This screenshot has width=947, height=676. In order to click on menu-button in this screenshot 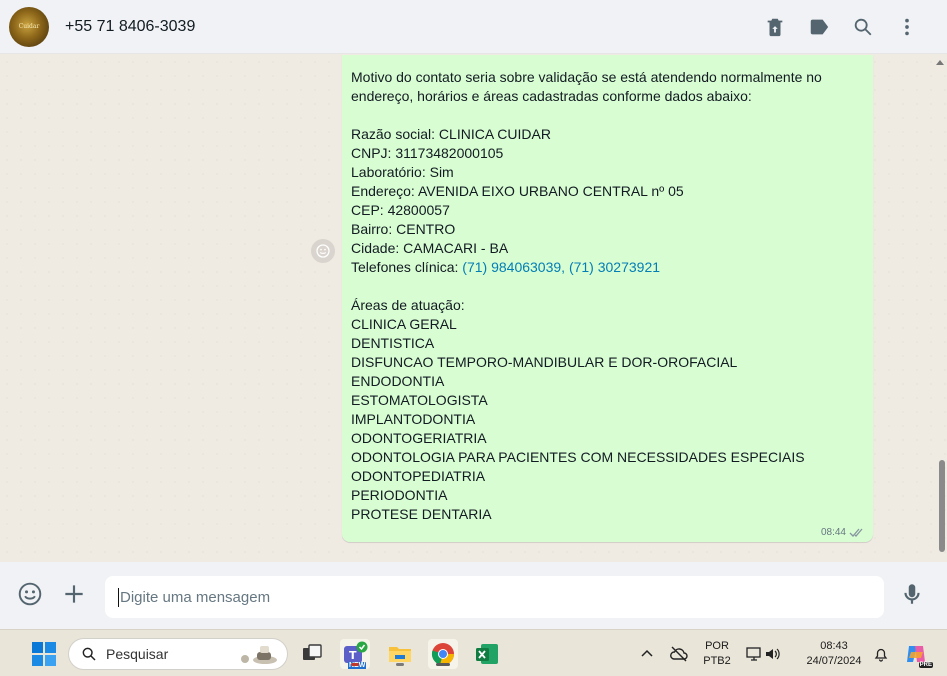, I will do `click(907, 27)`.